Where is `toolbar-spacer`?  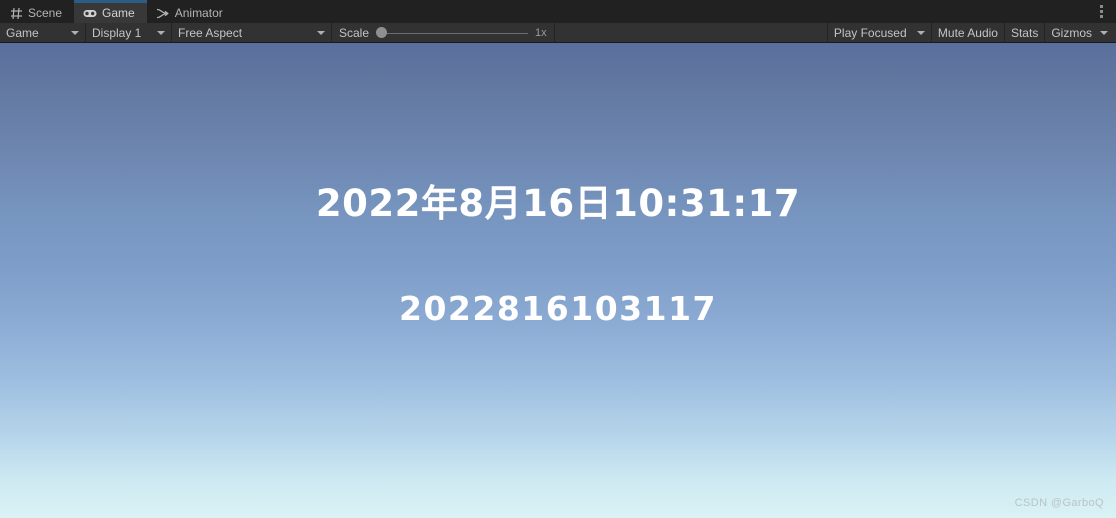 toolbar-spacer is located at coordinates (691, 32).